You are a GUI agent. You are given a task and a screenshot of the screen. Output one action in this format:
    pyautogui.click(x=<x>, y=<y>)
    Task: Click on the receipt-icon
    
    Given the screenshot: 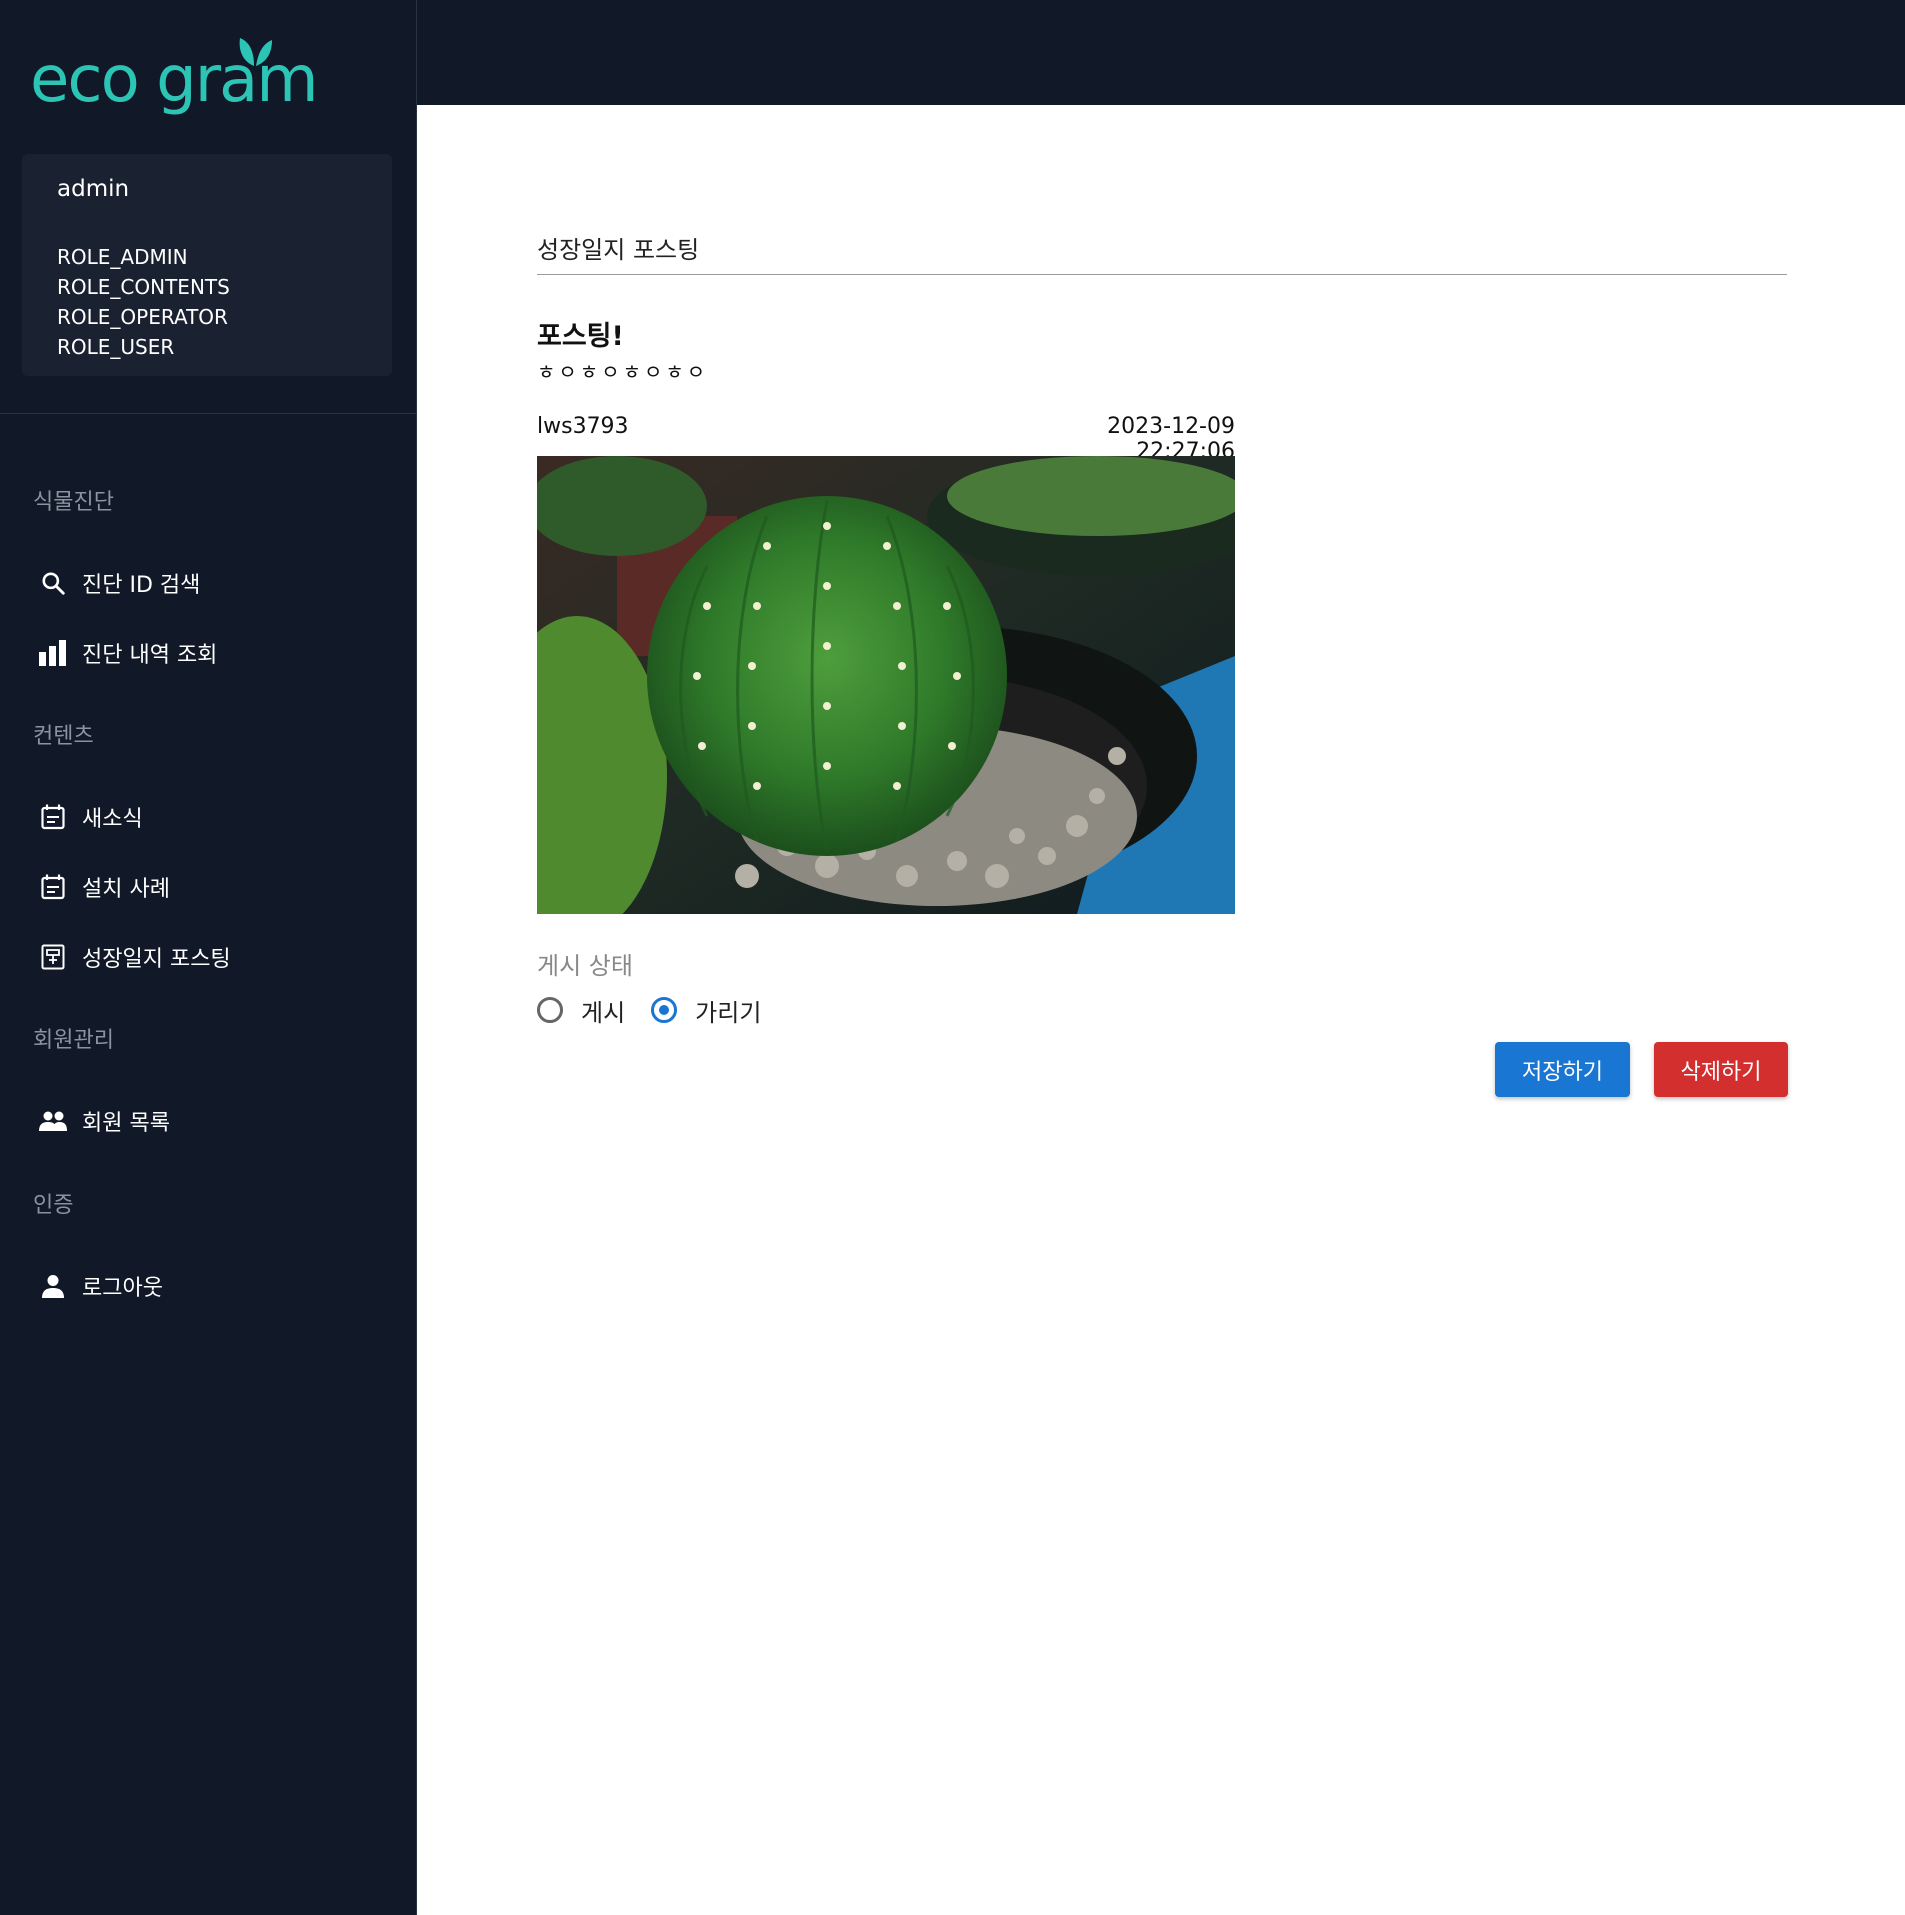 What is the action you would take?
    pyautogui.click(x=53, y=957)
    